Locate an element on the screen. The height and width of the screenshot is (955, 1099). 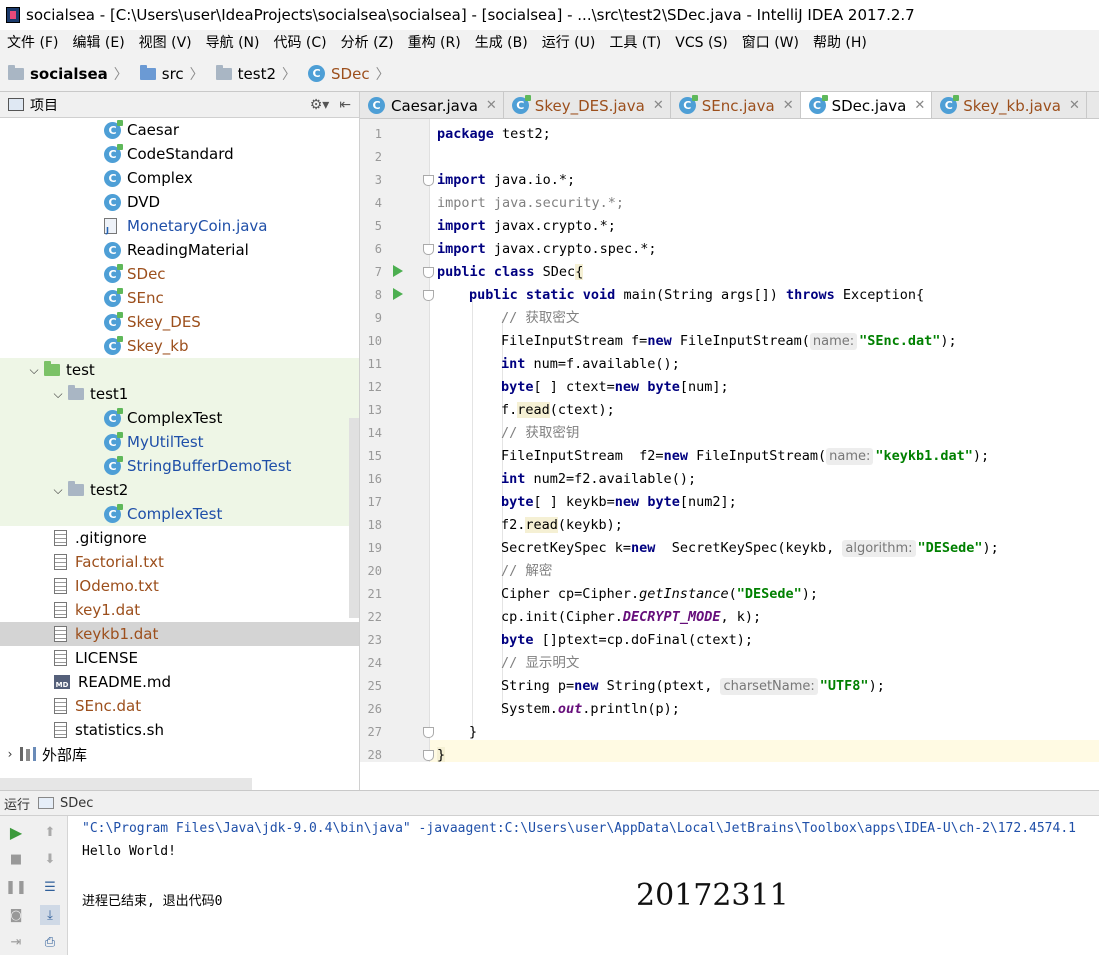
tree-item-iodemo-txt: IOdemo.txt is located at coordinates (179, 586).